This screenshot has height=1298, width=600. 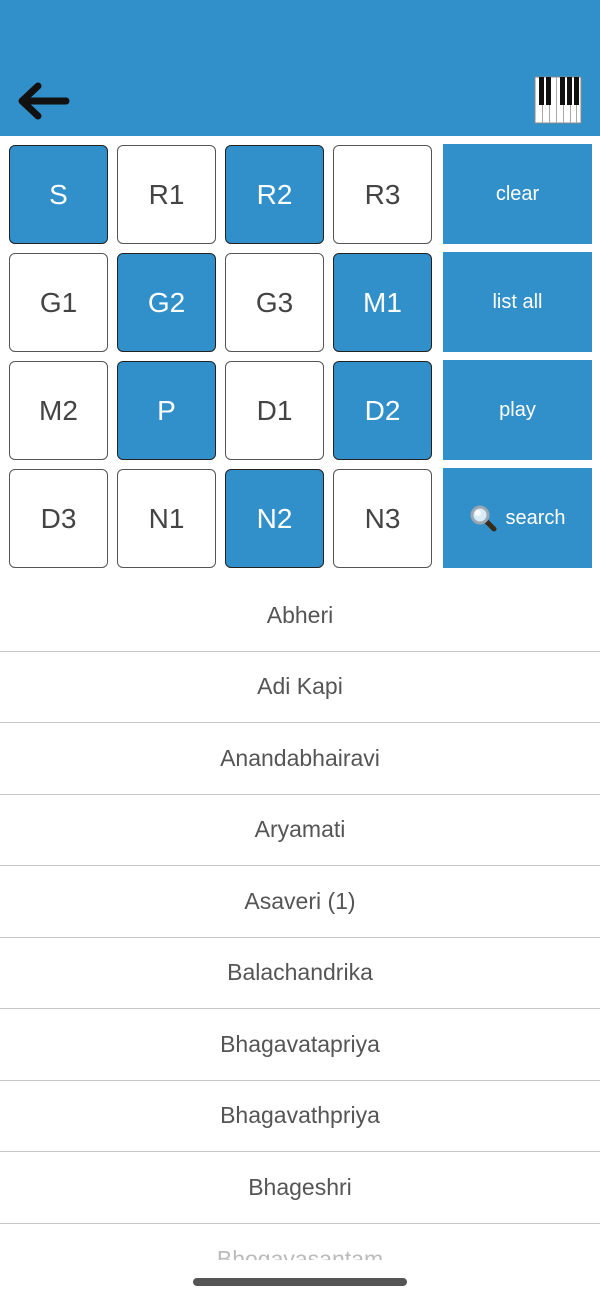 I want to click on search-button: search, so click(x=517, y=518).